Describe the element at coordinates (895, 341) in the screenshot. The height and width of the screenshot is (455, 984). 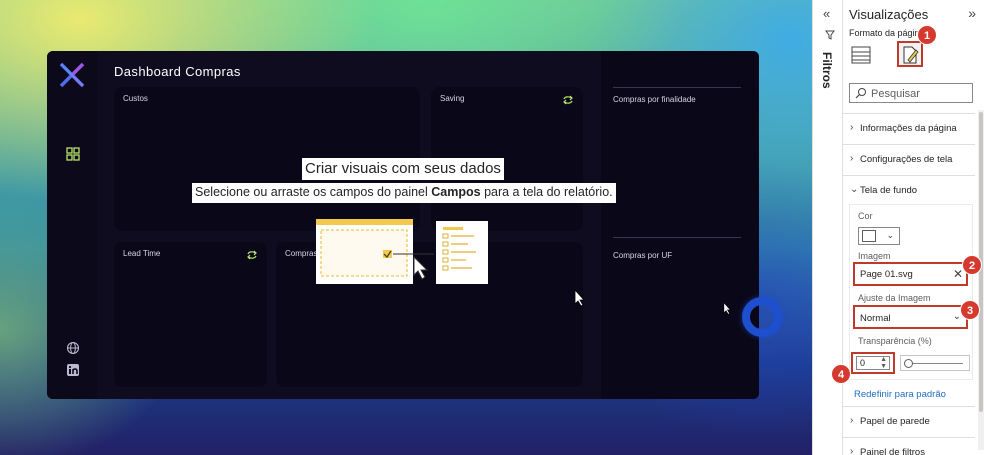
I see `transparency-label: Transparência (%)` at that location.